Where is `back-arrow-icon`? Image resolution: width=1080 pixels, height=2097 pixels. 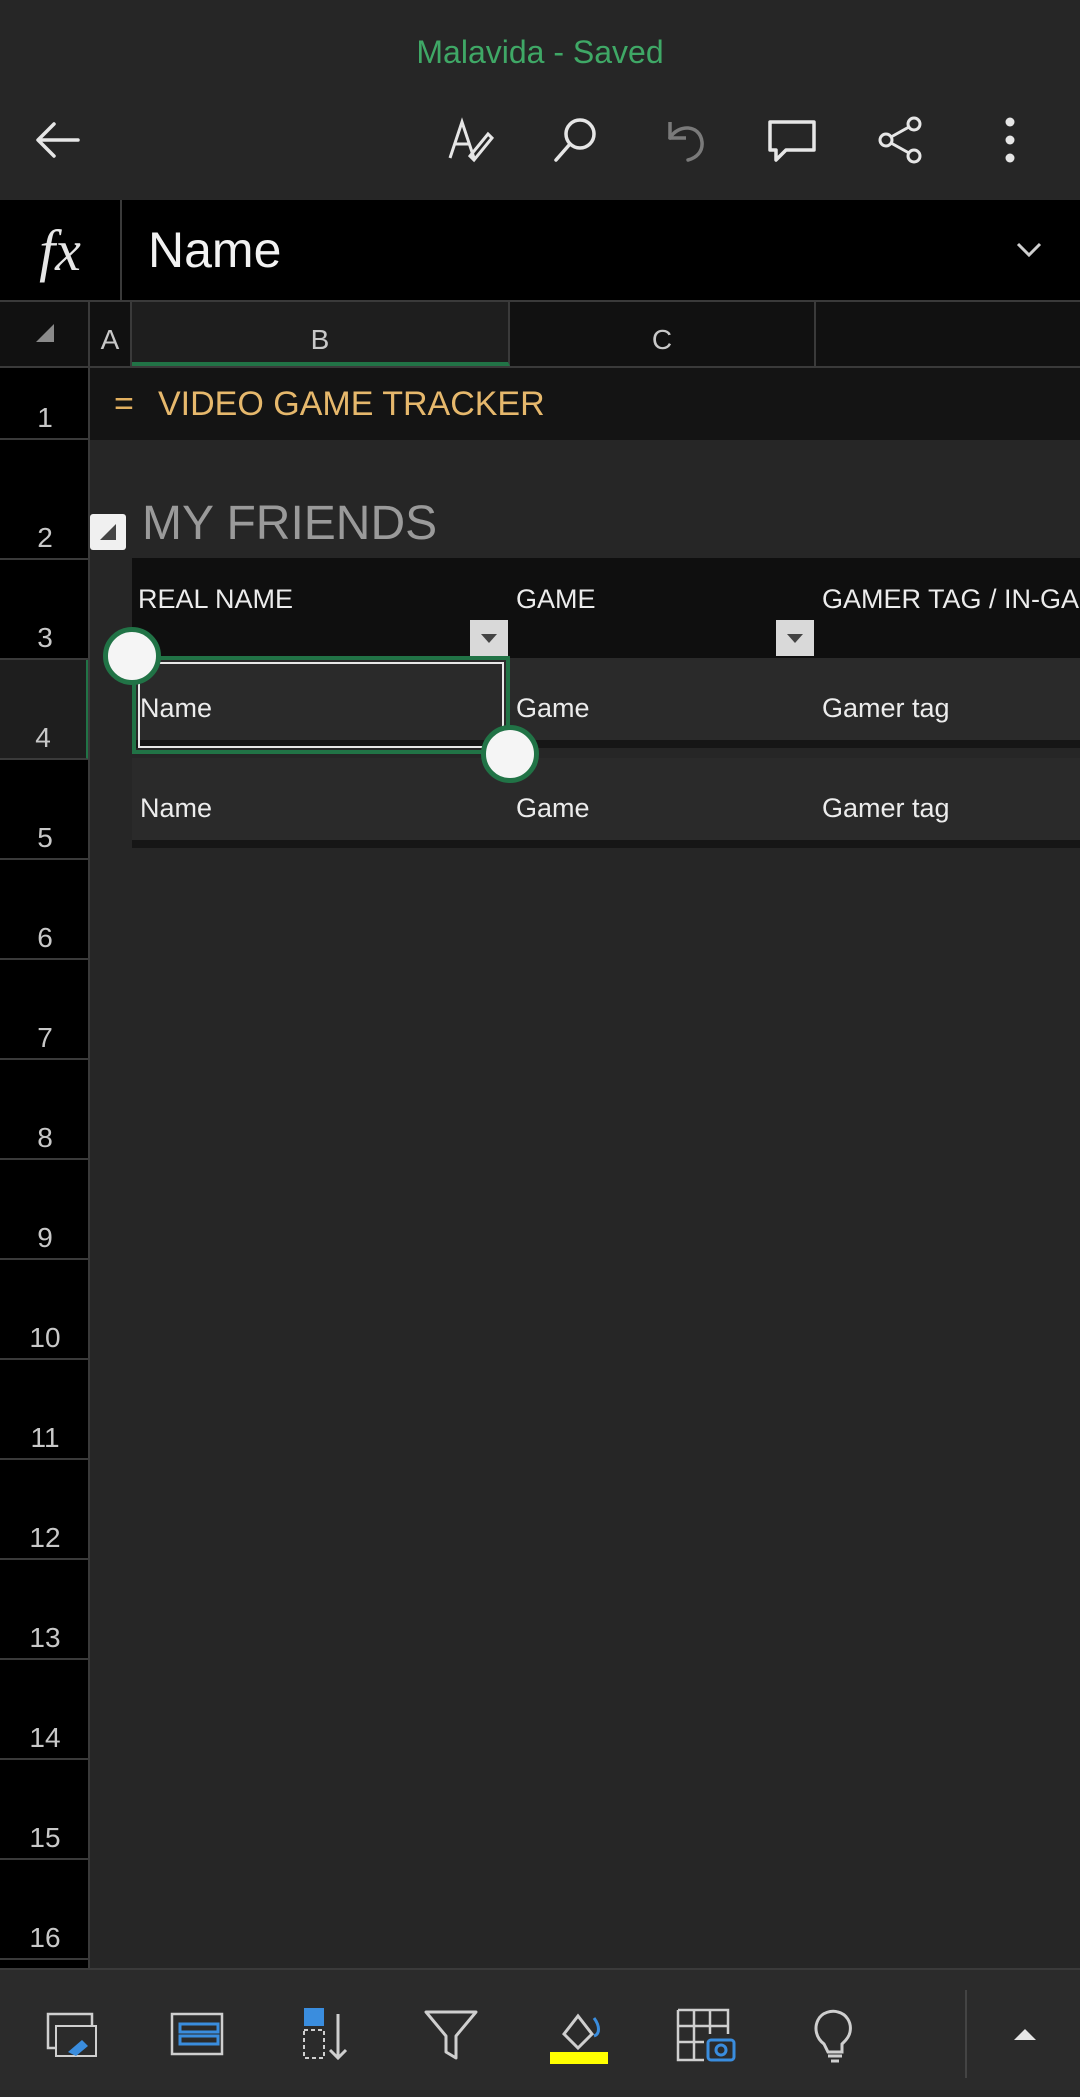
back-arrow-icon is located at coordinates (58, 140).